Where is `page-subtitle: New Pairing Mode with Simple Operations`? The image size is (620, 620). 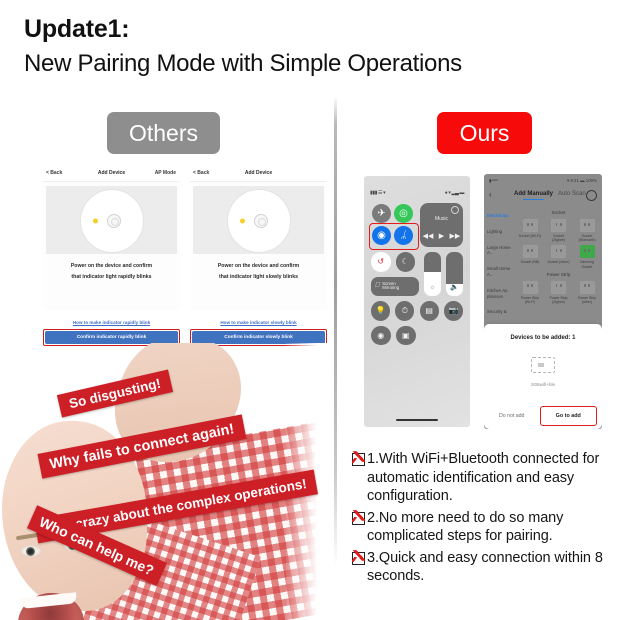 page-subtitle: New Pairing Mode with Simple Operations is located at coordinates (243, 64).